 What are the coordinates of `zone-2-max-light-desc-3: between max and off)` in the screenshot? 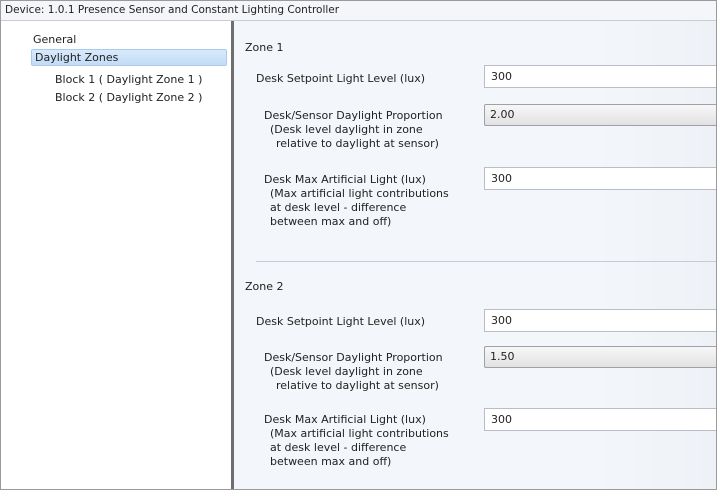 It's located at (331, 461).